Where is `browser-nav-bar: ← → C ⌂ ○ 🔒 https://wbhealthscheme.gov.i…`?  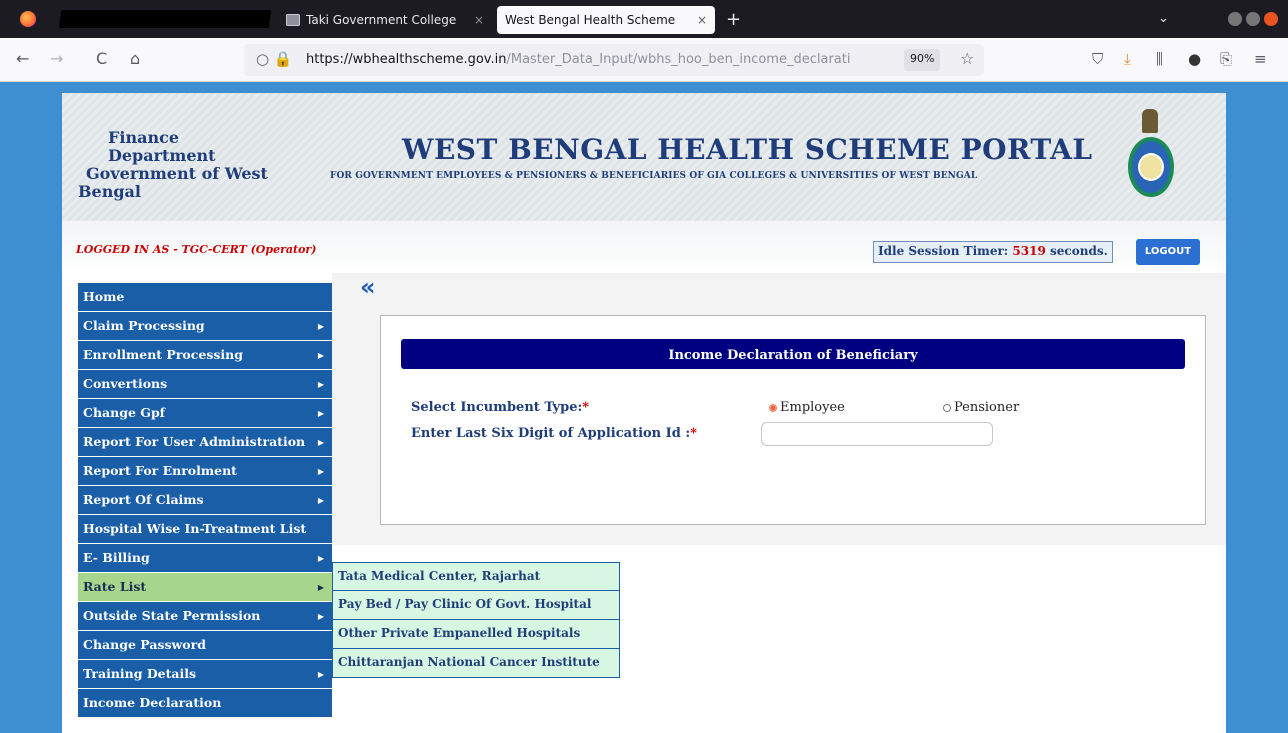
browser-nav-bar: ← → C ⌂ ○ 🔒 https://wbhealthscheme.gov.i… is located at coordinates (644, 60).